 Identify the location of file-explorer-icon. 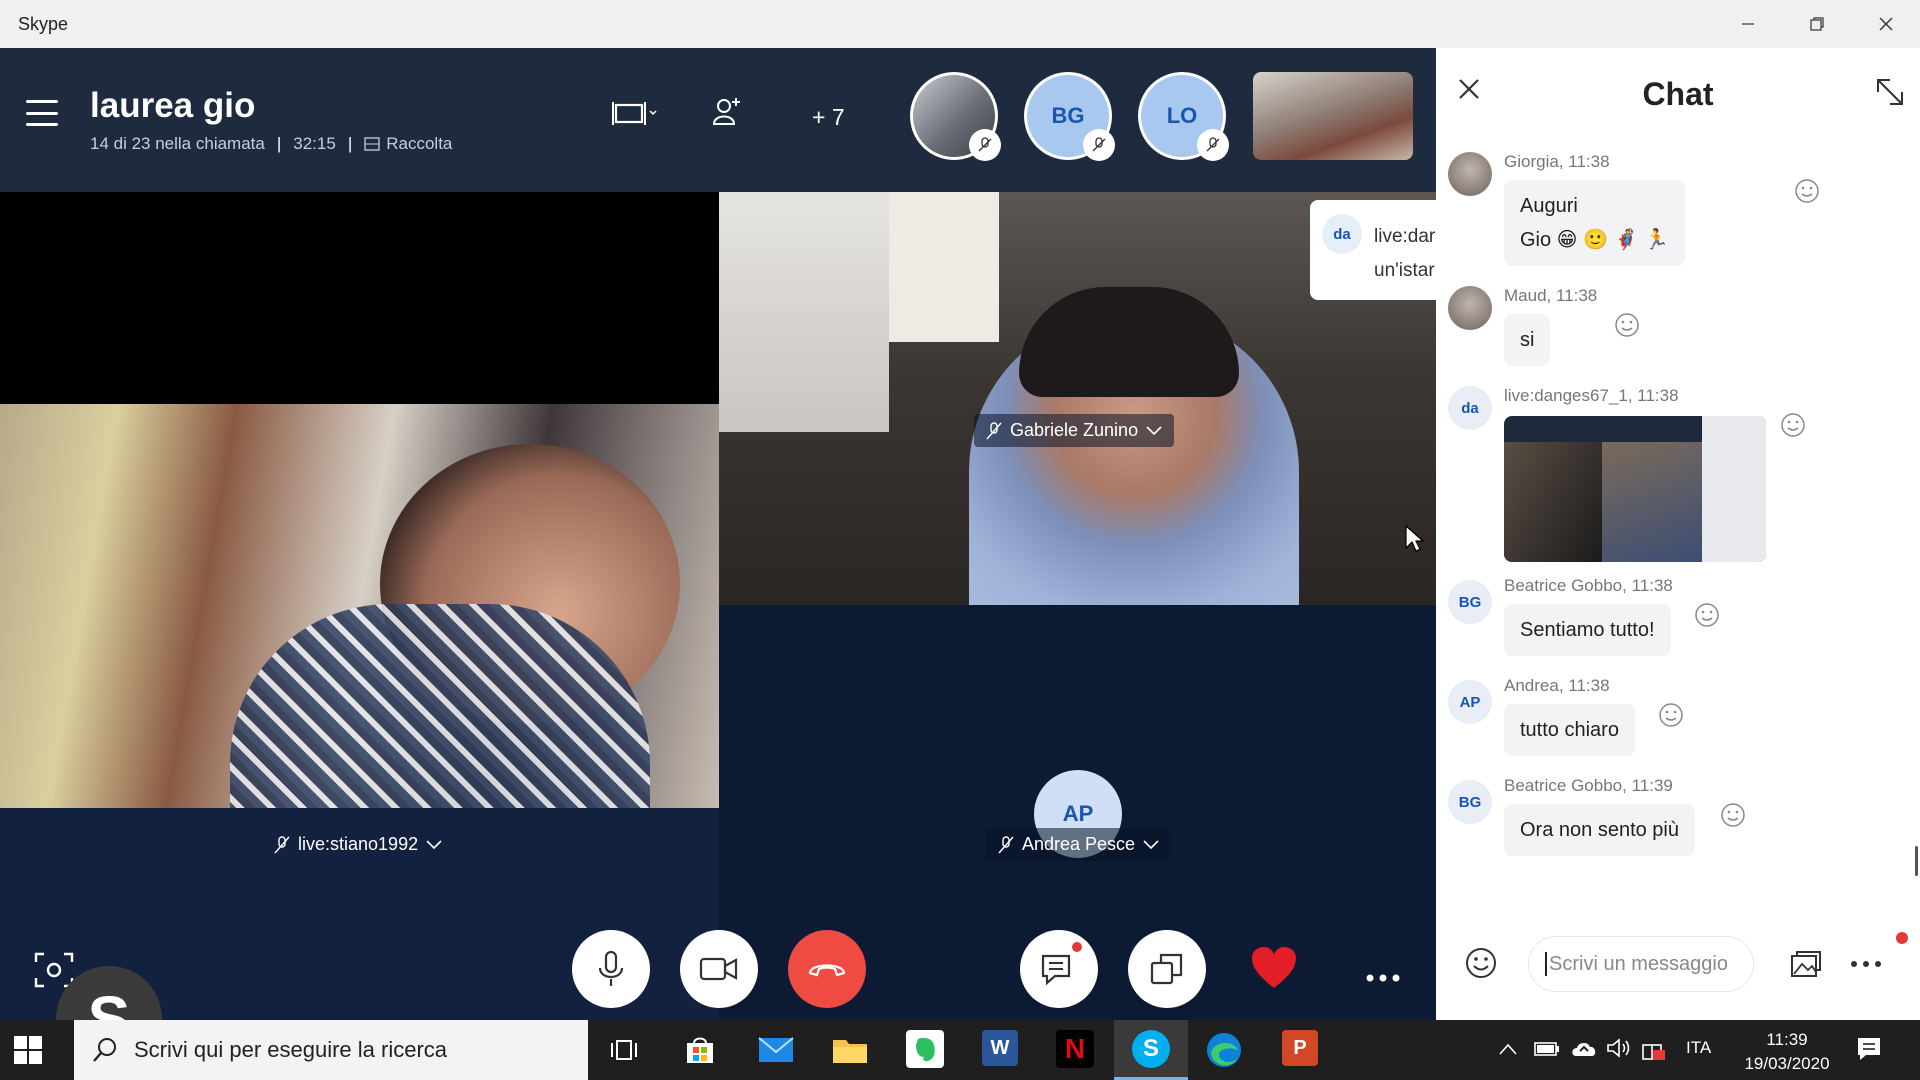
(850, 1050).